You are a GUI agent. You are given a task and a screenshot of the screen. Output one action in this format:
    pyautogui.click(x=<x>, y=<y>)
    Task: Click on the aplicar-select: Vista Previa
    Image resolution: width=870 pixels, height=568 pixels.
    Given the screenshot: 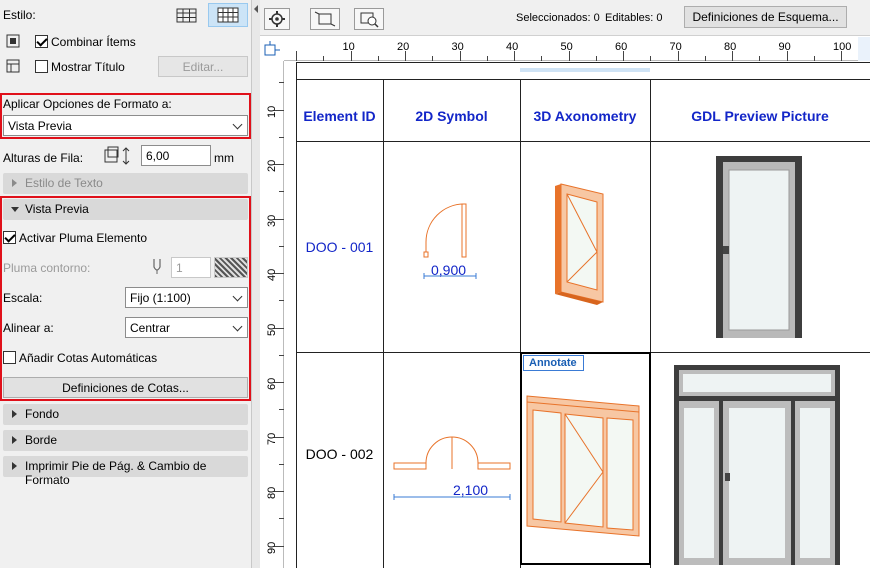 What is the action you would take?
    pyautogui.click(x=125, y=125)
    